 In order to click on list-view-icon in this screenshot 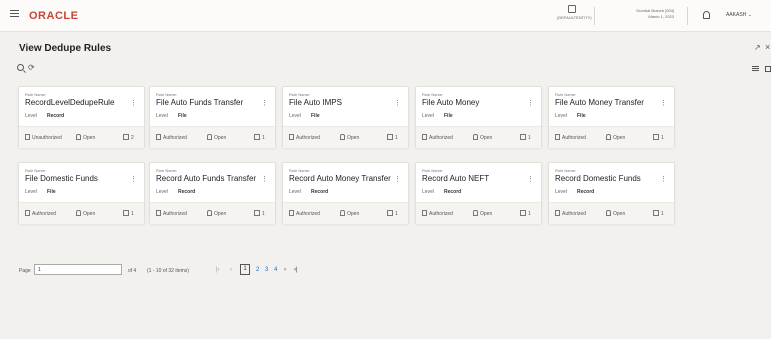, I will do `click(755, 69)`.